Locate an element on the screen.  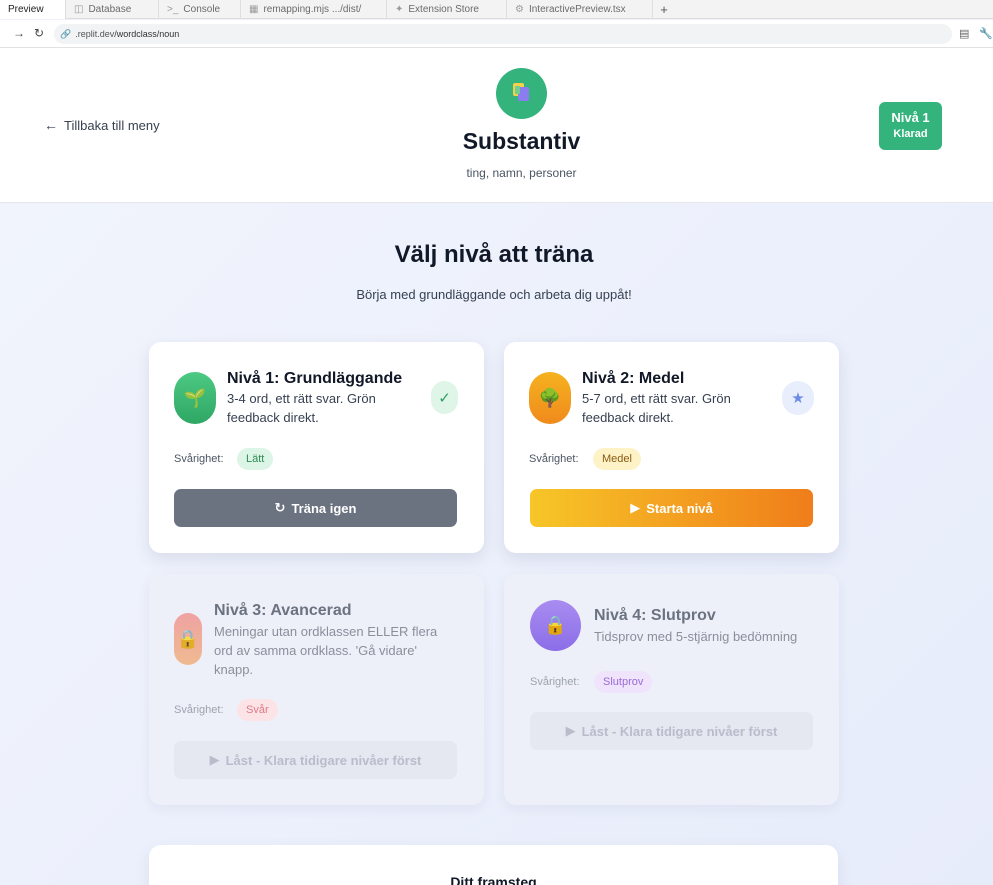
tab-label: Extension Store is located at coordinates (443, 9).